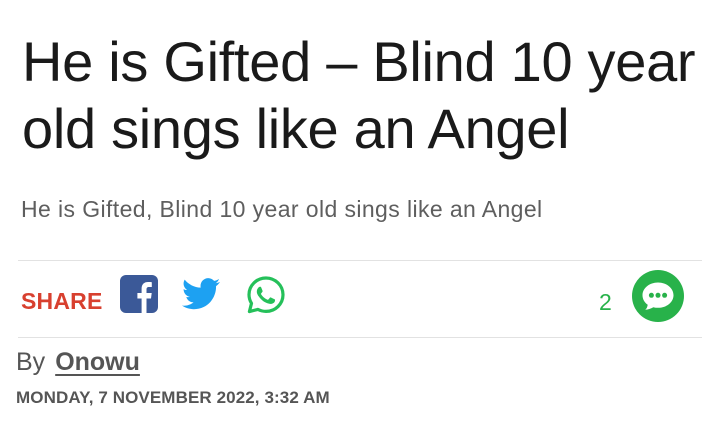 The height and width of the screenshot is (427, 720). I want to click on twitter-icon, so click(201, 294).